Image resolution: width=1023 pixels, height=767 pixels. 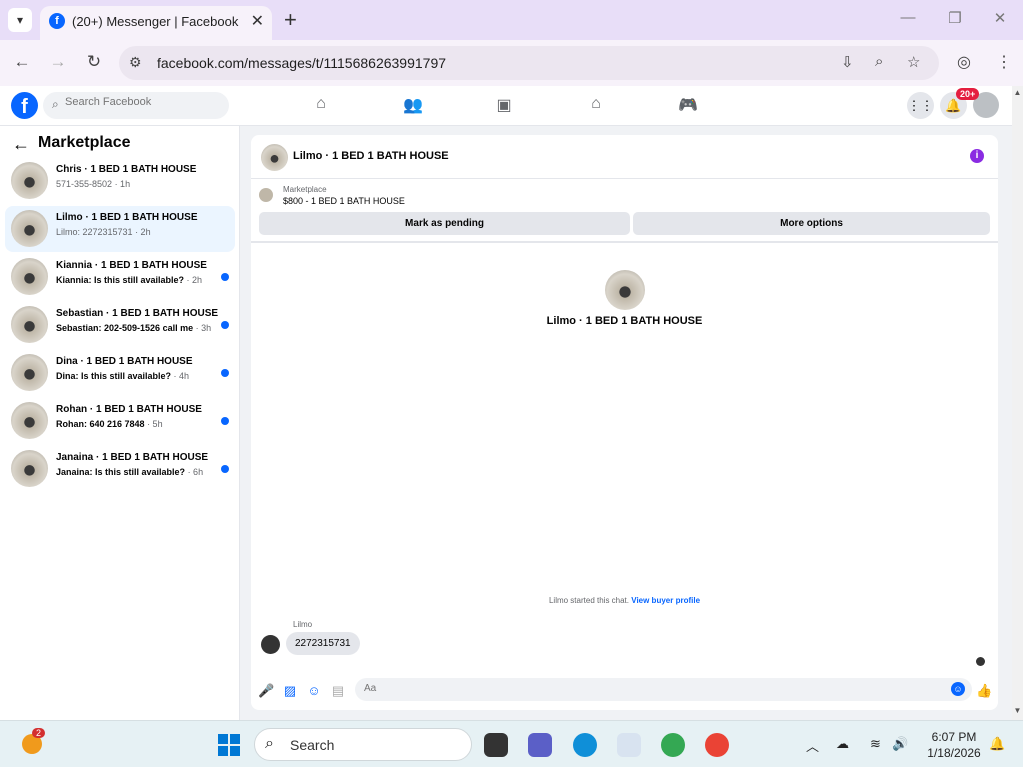 What do you see at coordinates (980, 661) in the screenshot?
I see `seen-indicator-icon` at bounding box center [980, 661].